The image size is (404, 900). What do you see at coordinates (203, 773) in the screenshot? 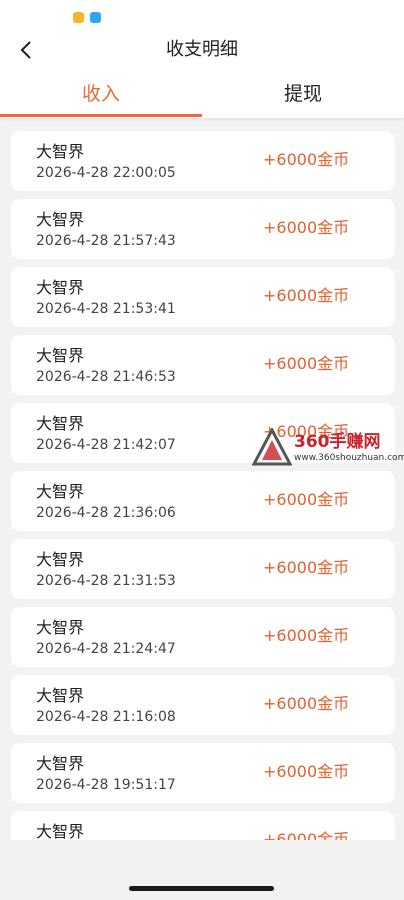
I see `transaction-row: 大智界 2026-4-28 19:51:17 +6000金币` at bounding box center [203, 773].